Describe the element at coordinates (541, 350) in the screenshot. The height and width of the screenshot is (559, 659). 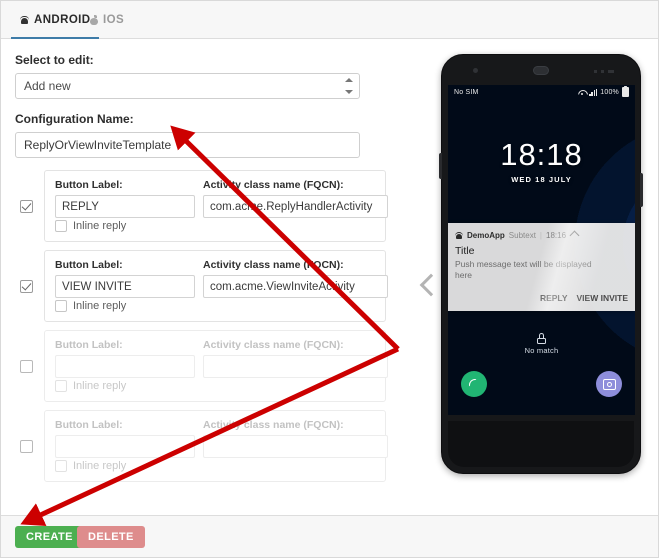
I see `lock-status-text: No match` at that location.